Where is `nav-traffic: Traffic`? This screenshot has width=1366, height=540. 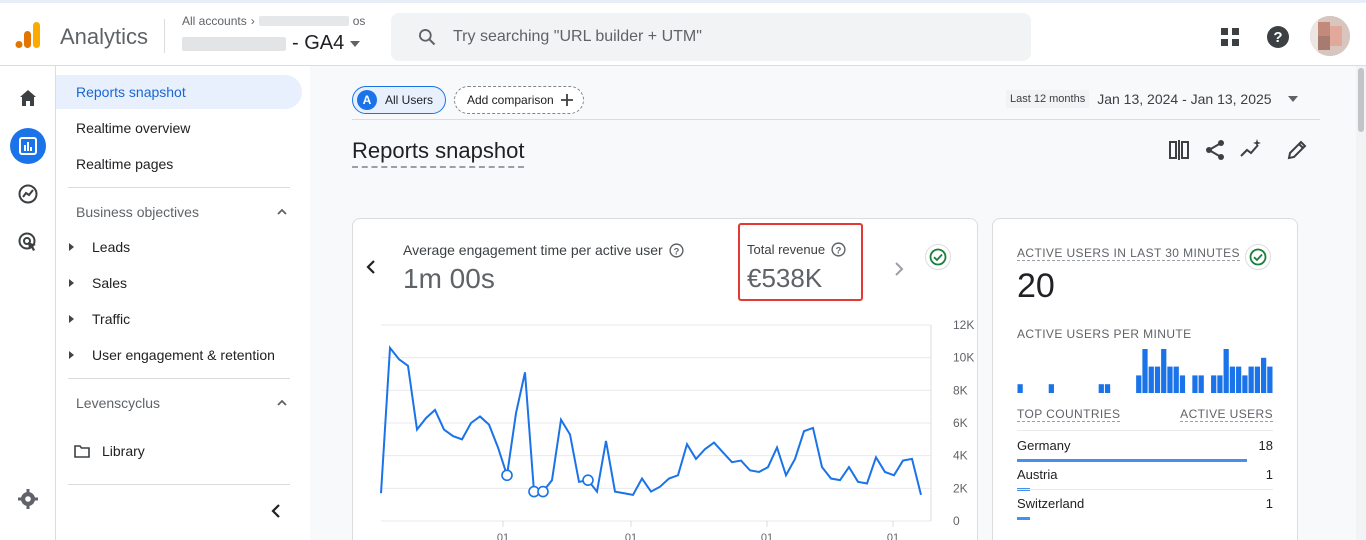
nav-traffic: Traffic is located at coordinates (111, 319).